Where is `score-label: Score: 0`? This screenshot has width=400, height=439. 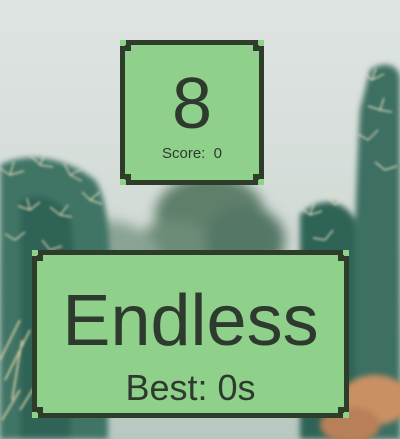
score-label: Score: 0 is located at coordinates (192, 153).